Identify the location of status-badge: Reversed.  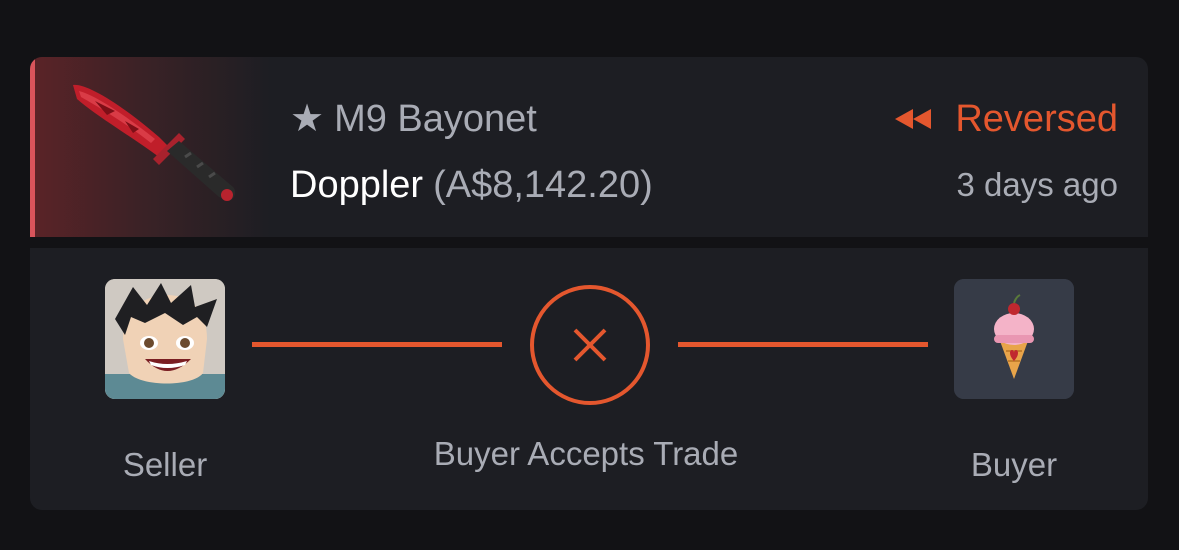
(1005, 119).